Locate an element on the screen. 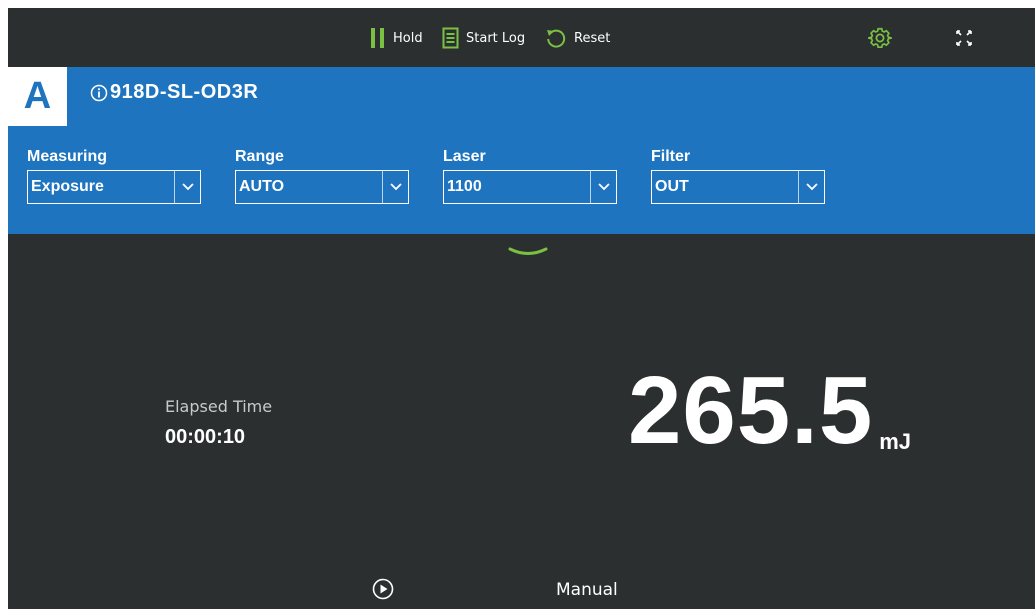  collapse-chevron-icon is located at coordinates (528, 251).